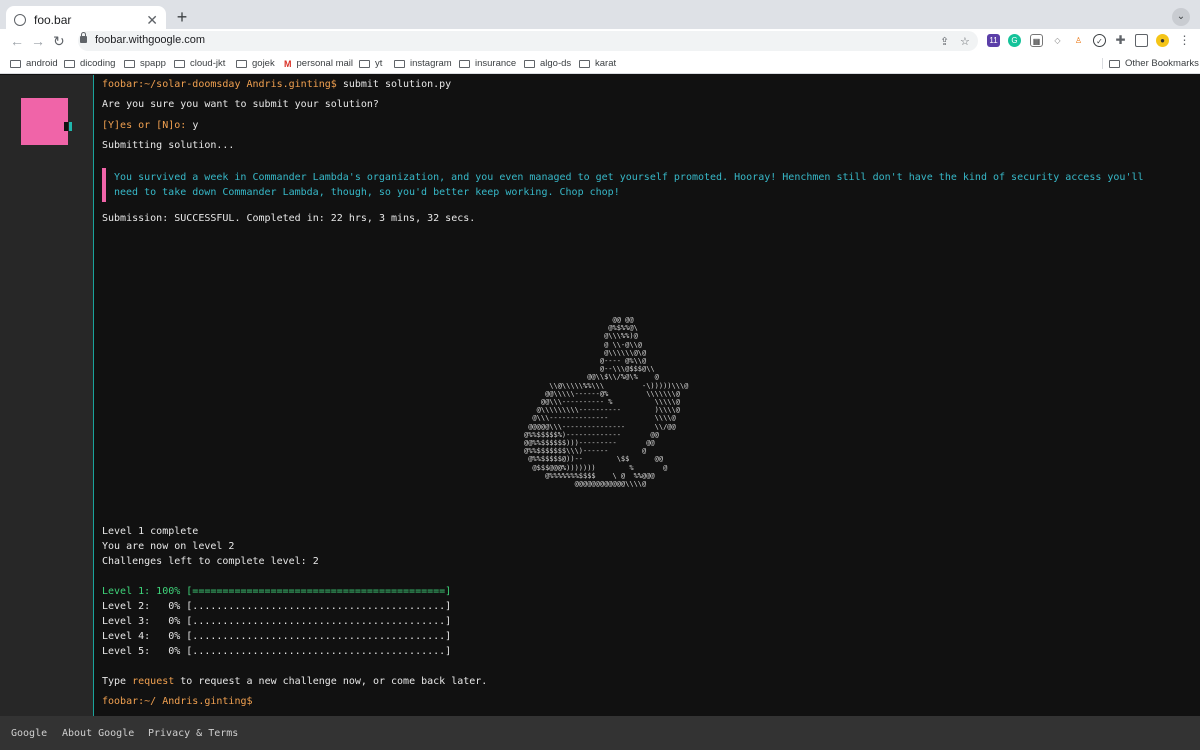 This screenshot has width=1200, height=750. What do you see at coordinates (98, 733) in the screenshot?
I see `footer-link-about: About Google` at bounding box center [98, 733].